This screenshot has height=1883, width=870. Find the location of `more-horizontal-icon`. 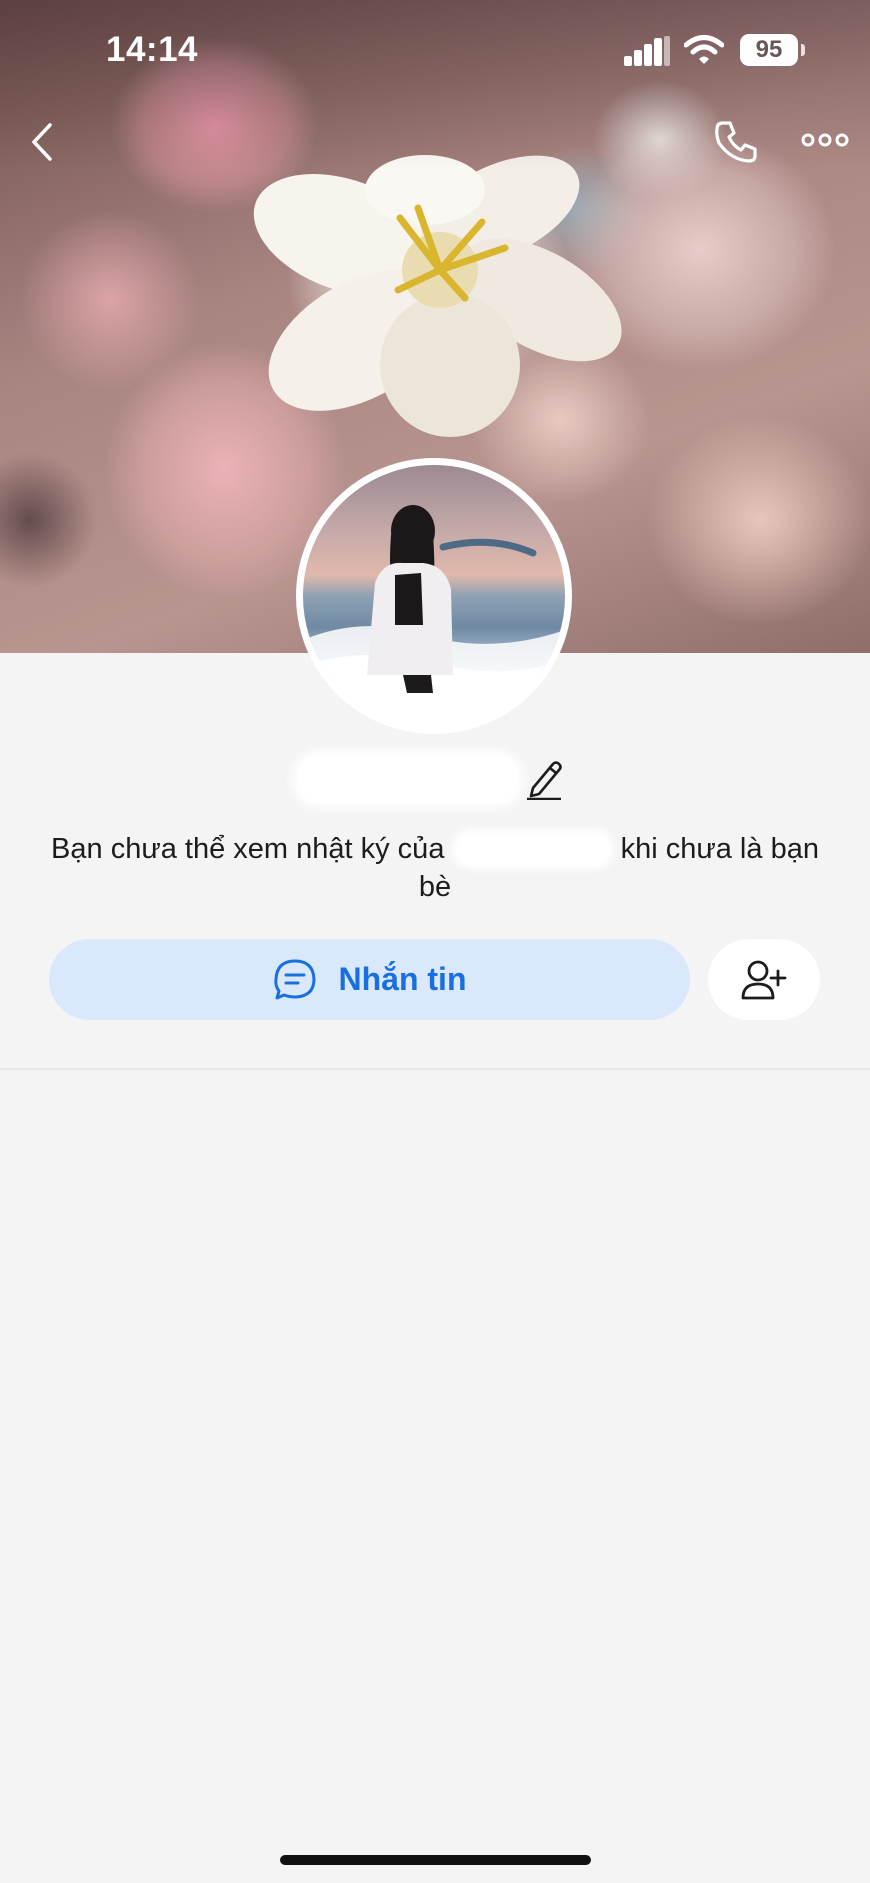

more-horizontal-icon is located at coordinates (825, 140).